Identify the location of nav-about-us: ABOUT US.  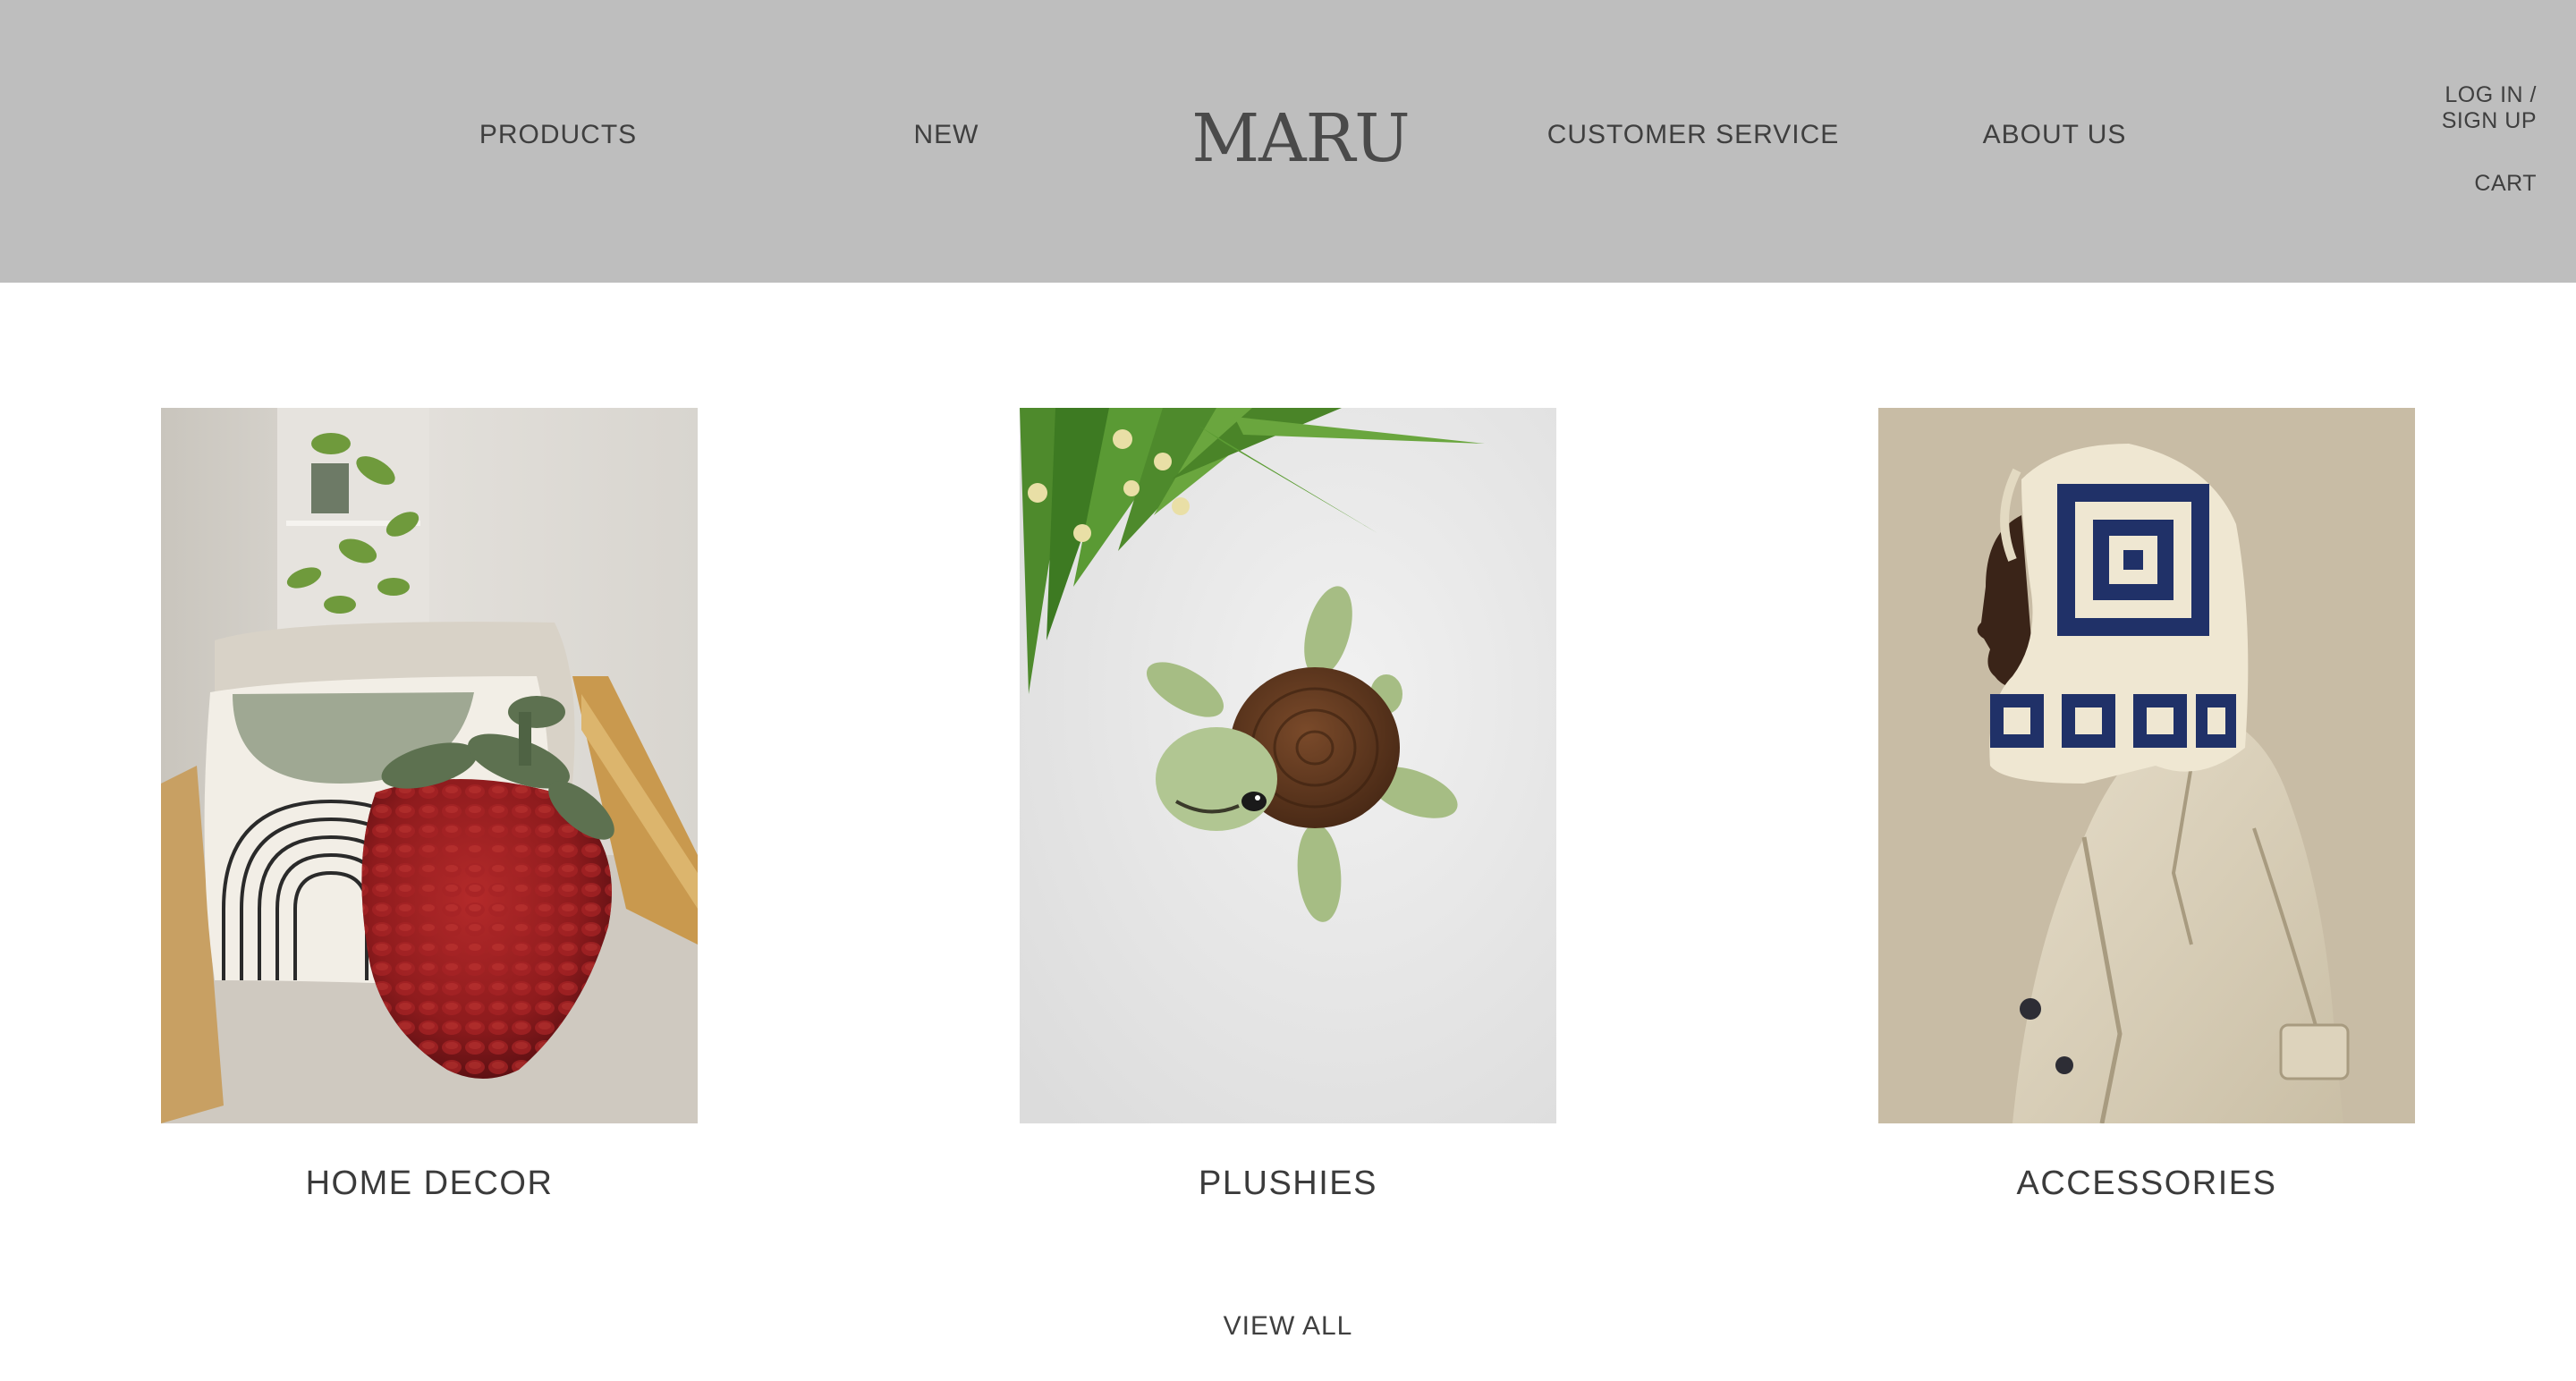
(2055, 135).